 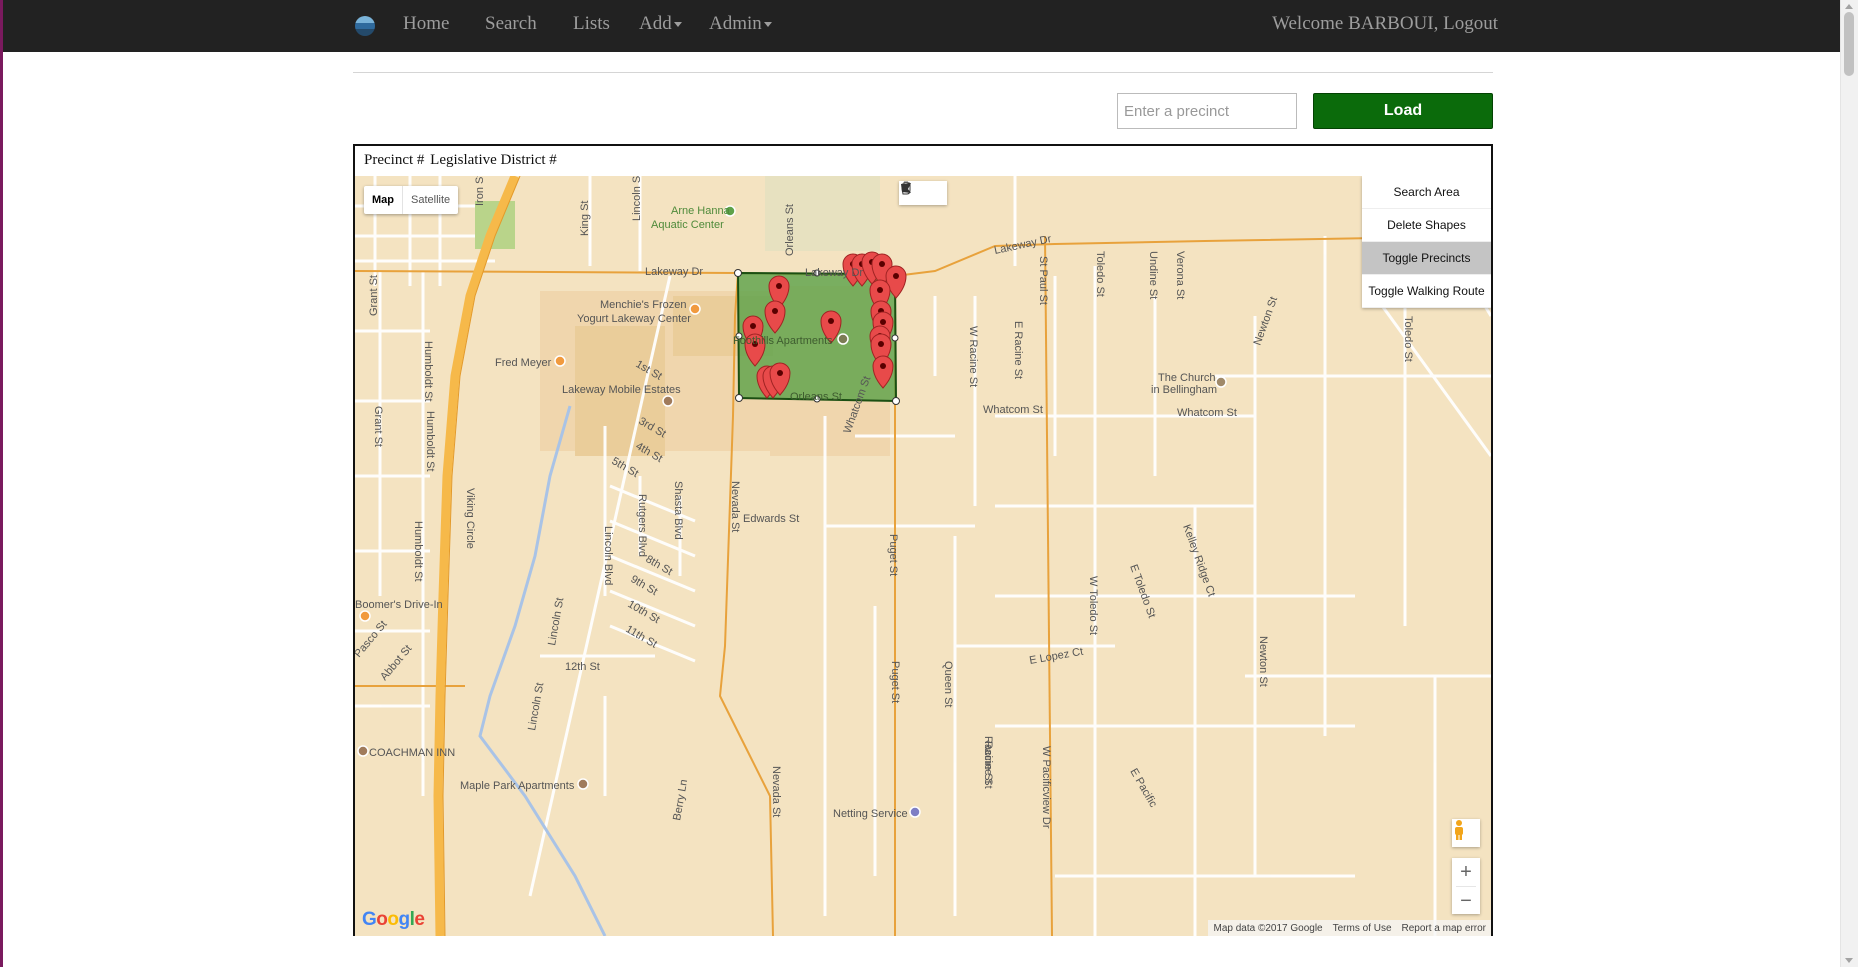 I want to click on polygon-draw-icon, so click(x=924, y=193).